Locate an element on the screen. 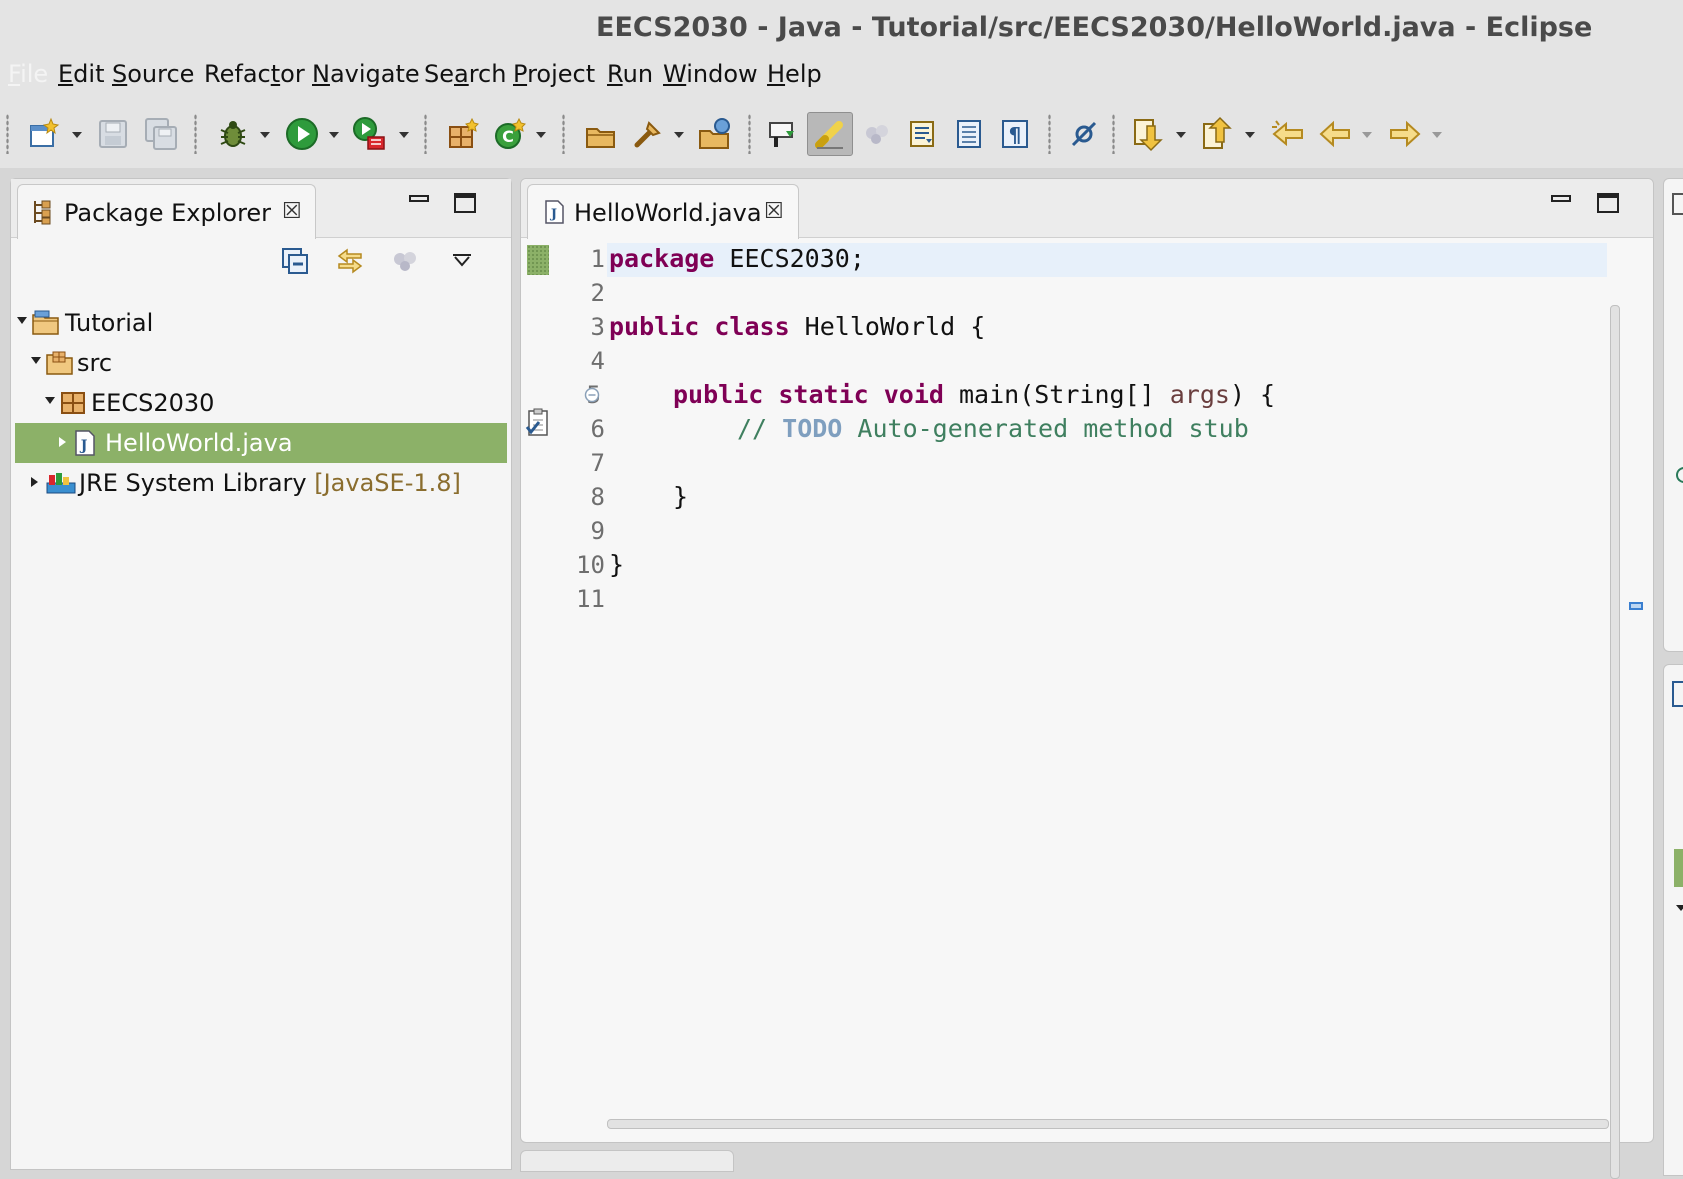 Image resolution: width=1683 pixels, height=1179 pixels. next-annotation-dropdown is located at coordinates (1181, 135).